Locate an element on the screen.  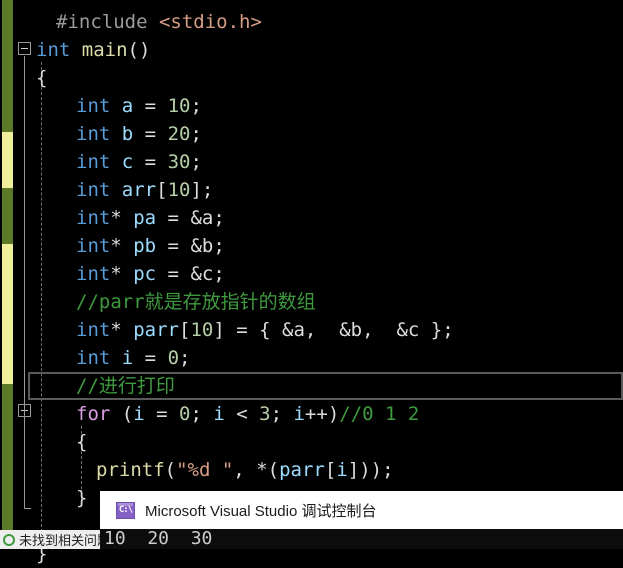
console-output: 10 20 30 is located at coordinates (361, 539).